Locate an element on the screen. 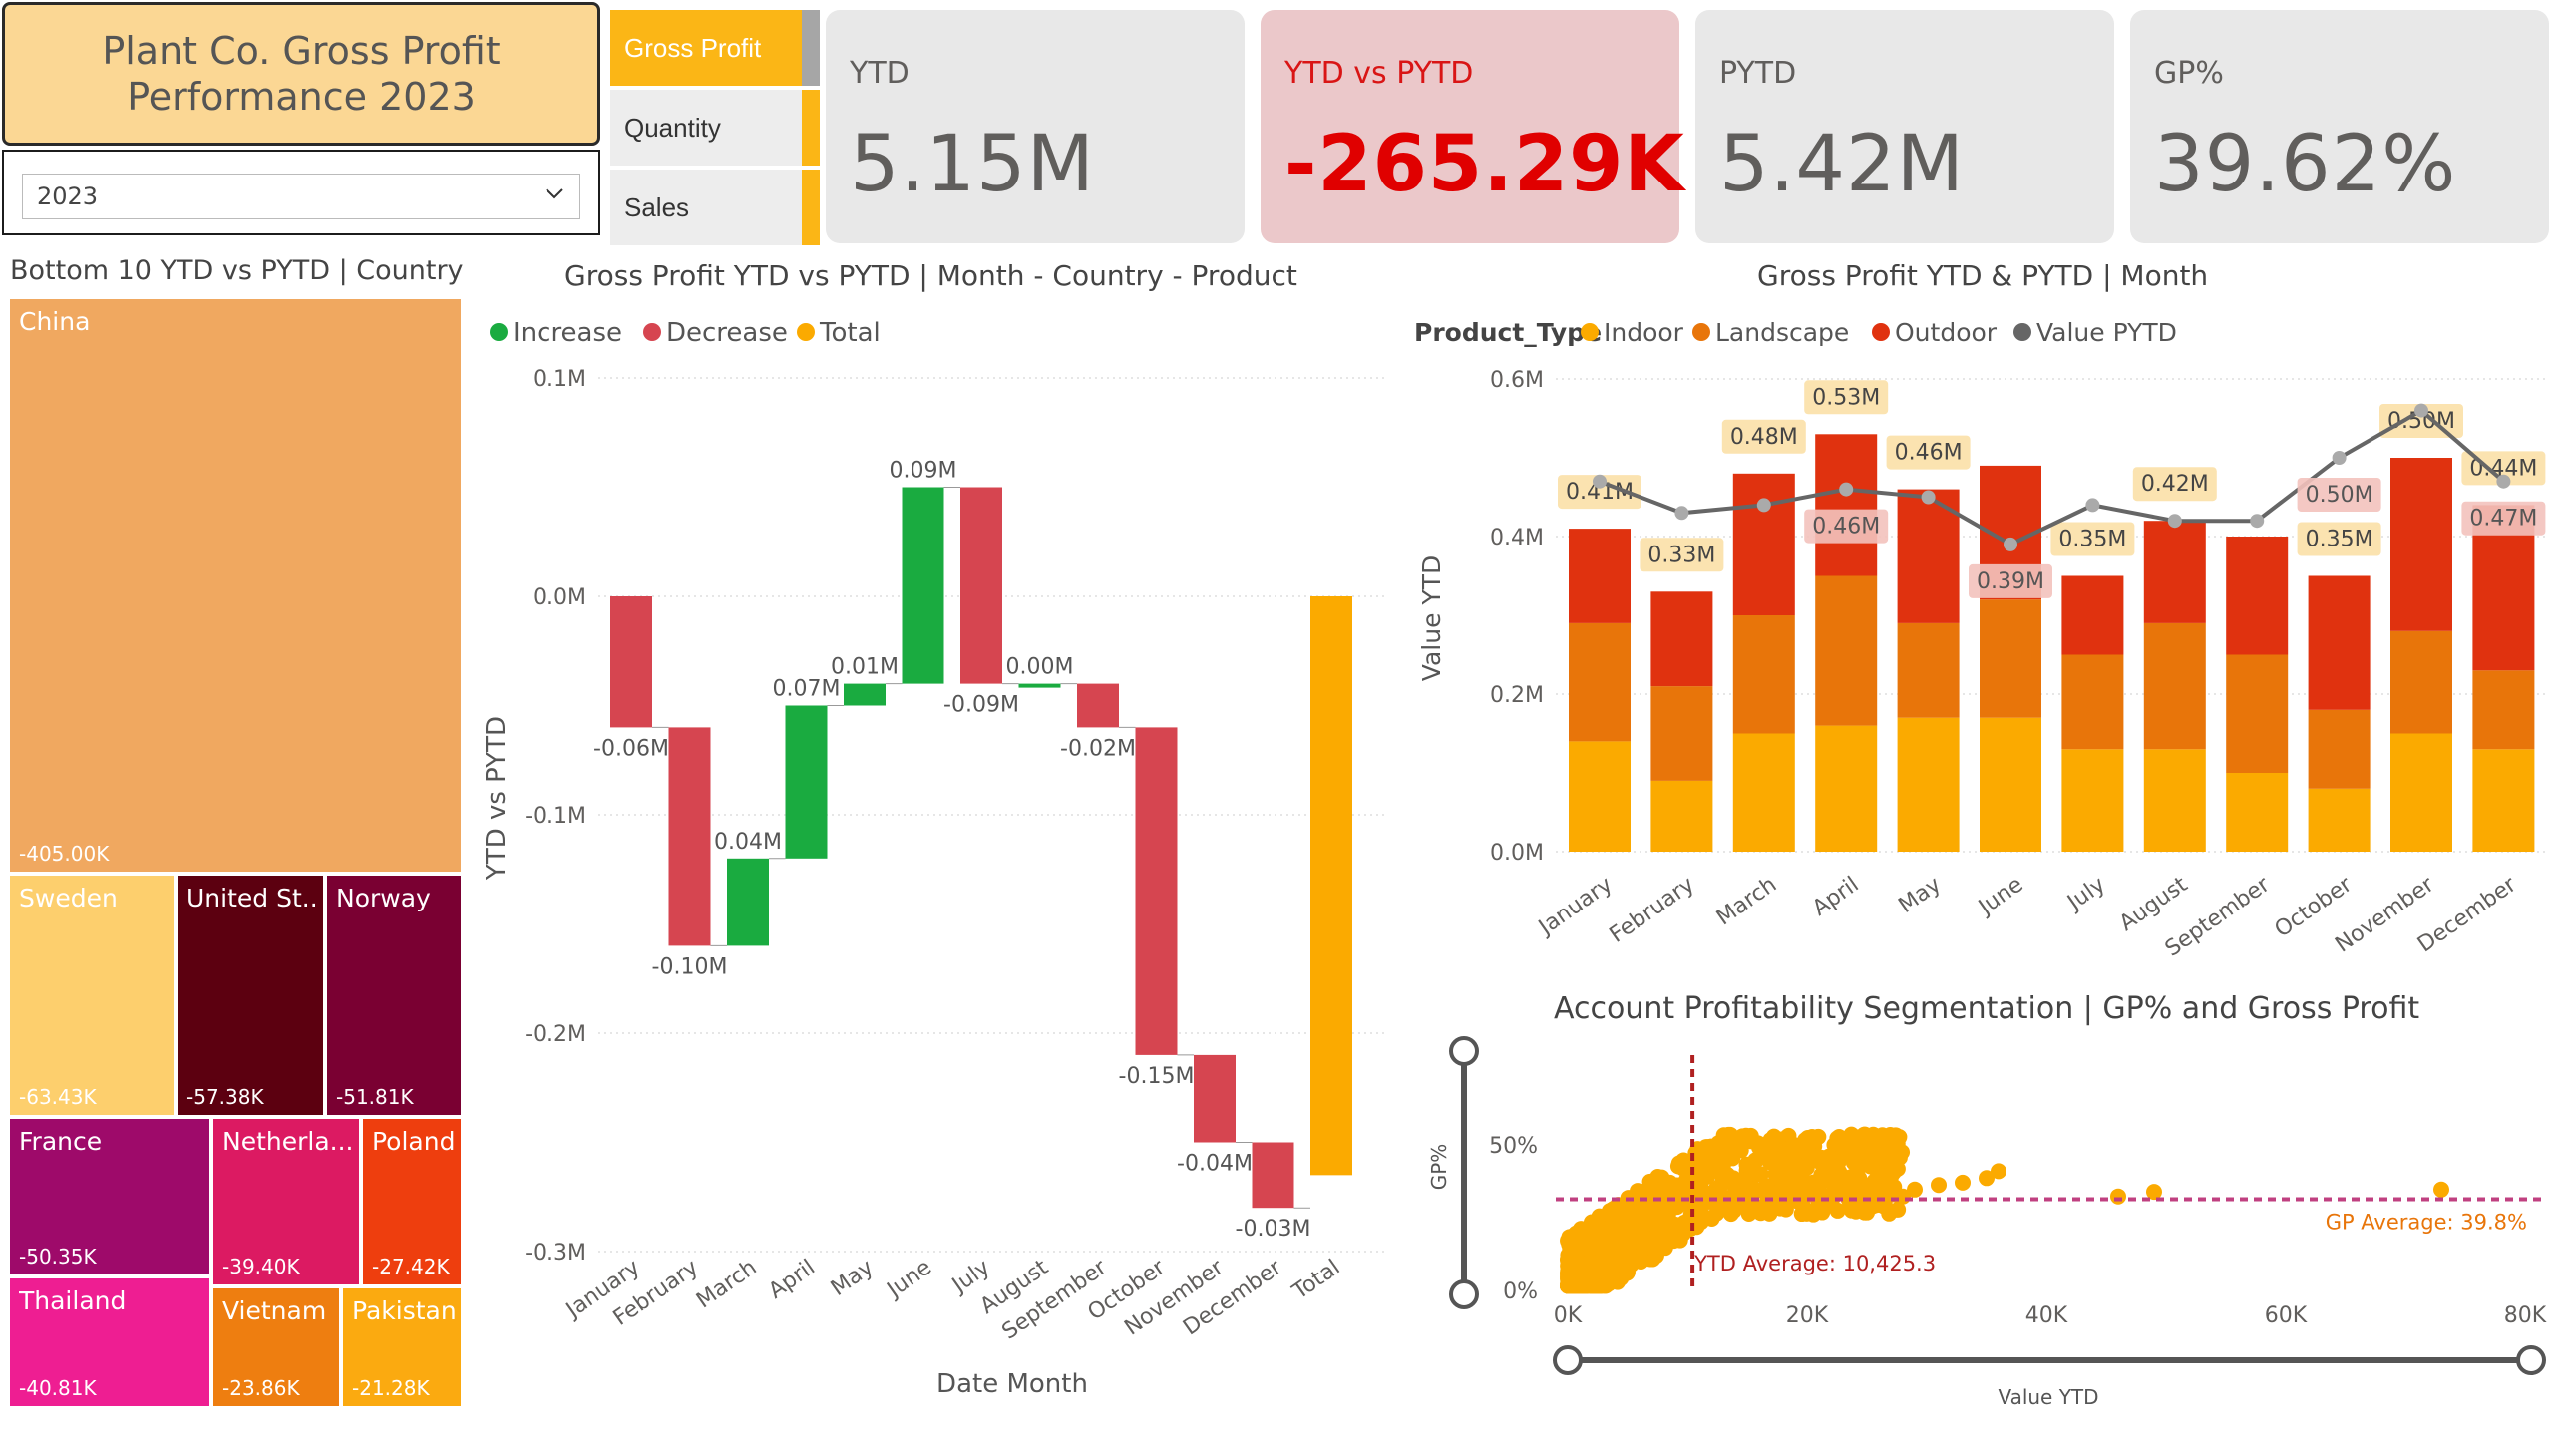  x-range-slider-handle is located at coordinates (1568, 1360).